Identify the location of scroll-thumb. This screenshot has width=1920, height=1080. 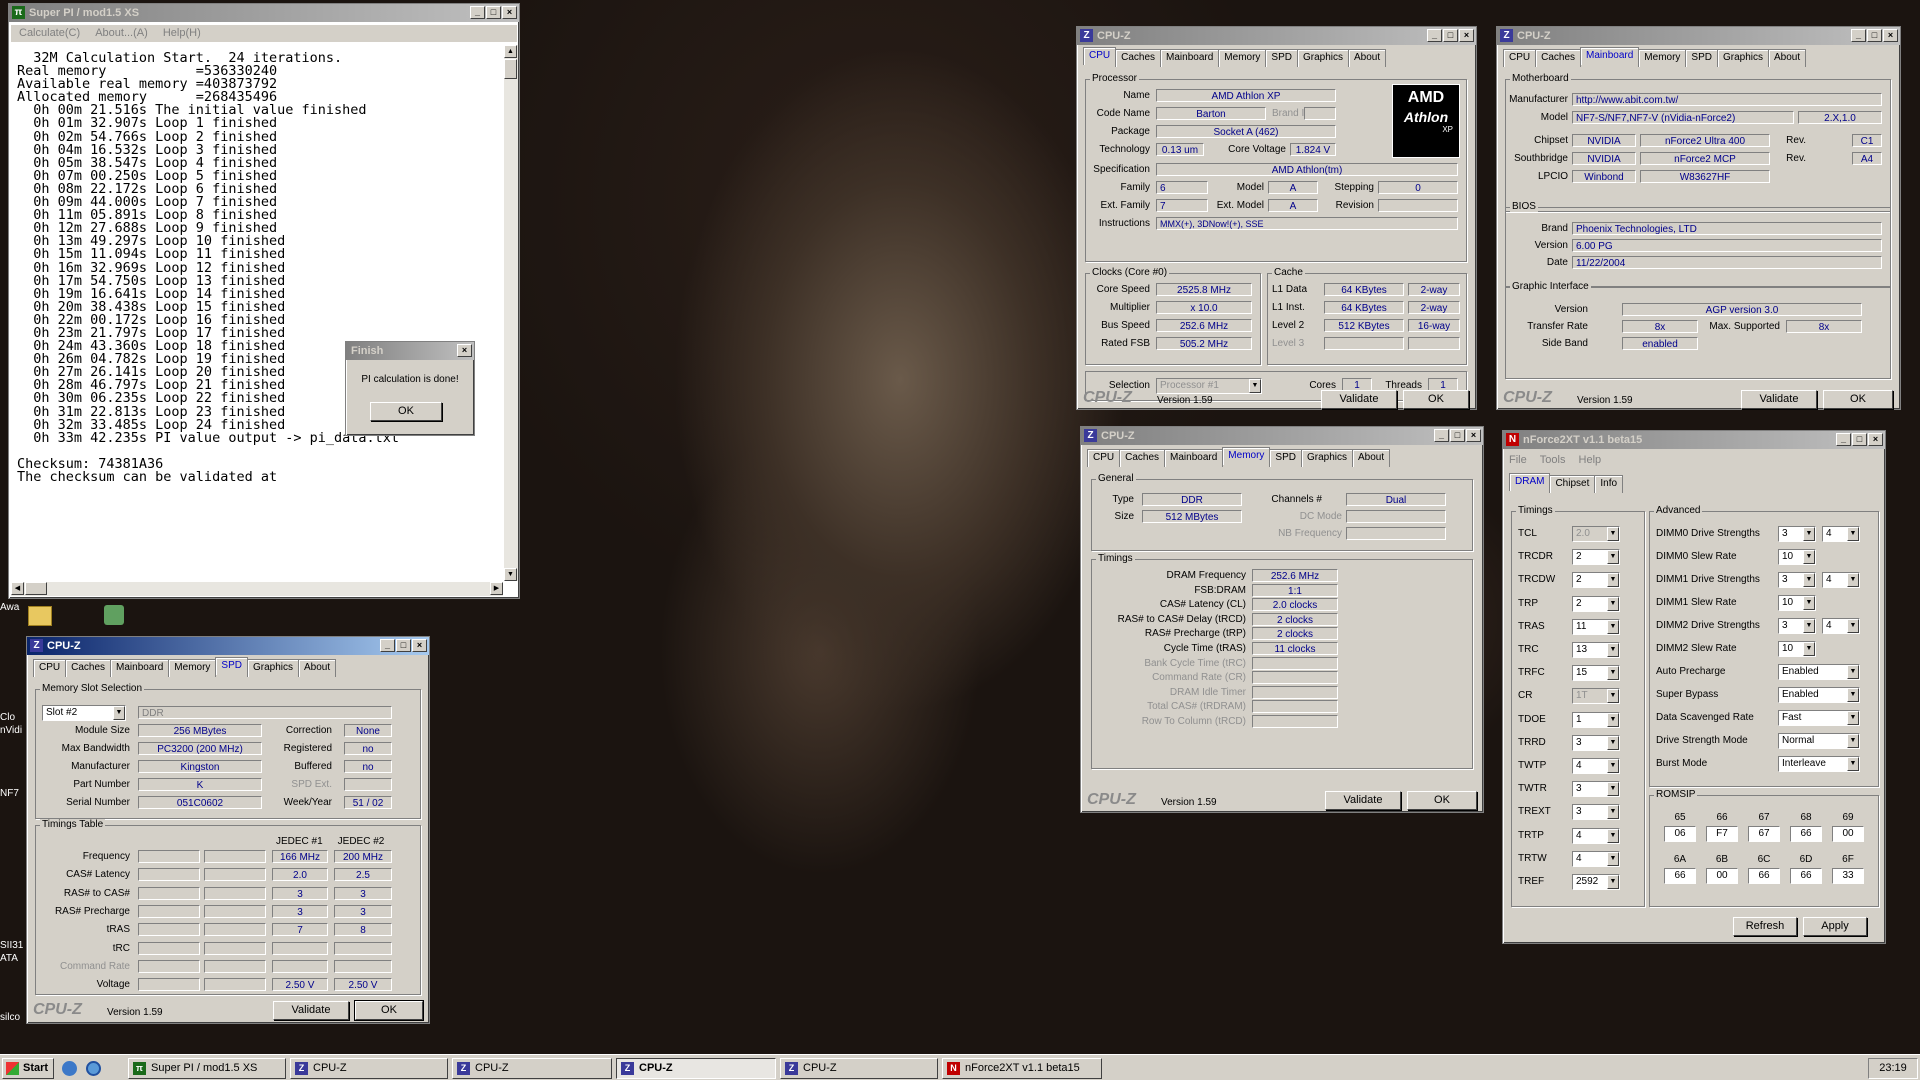
(510, 69).